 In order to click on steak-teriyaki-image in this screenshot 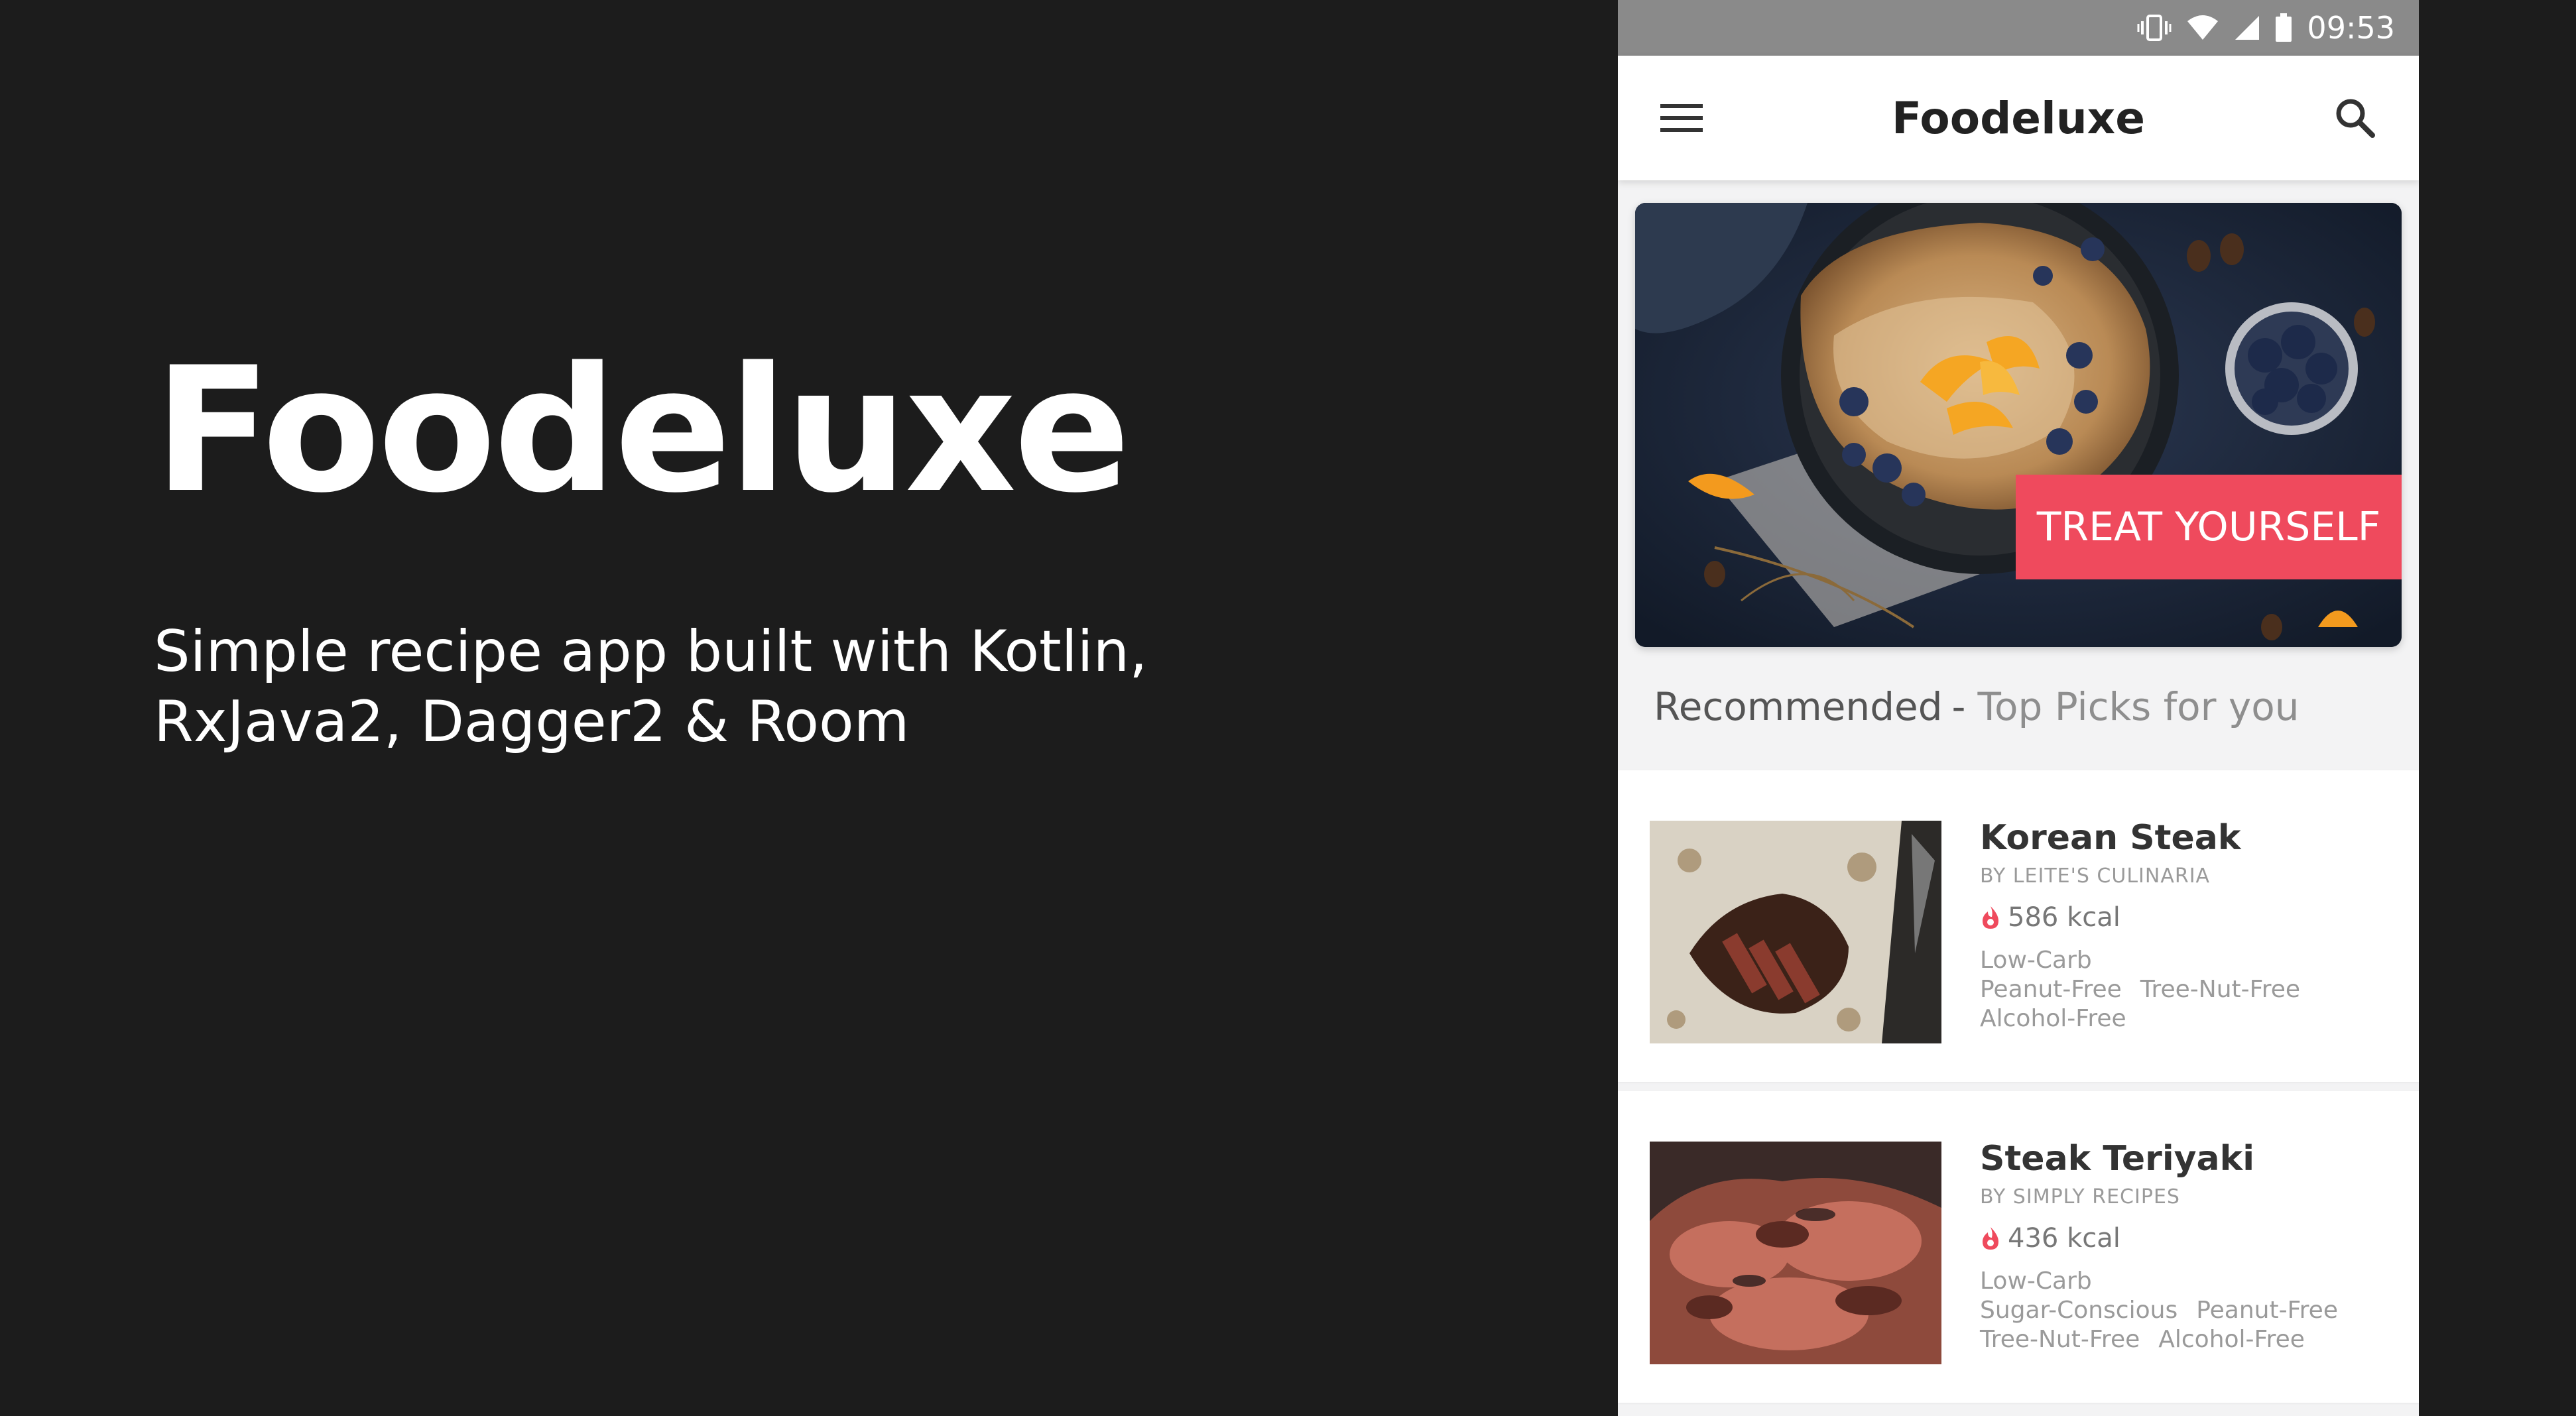, I will do `click(1795, 1253)`.